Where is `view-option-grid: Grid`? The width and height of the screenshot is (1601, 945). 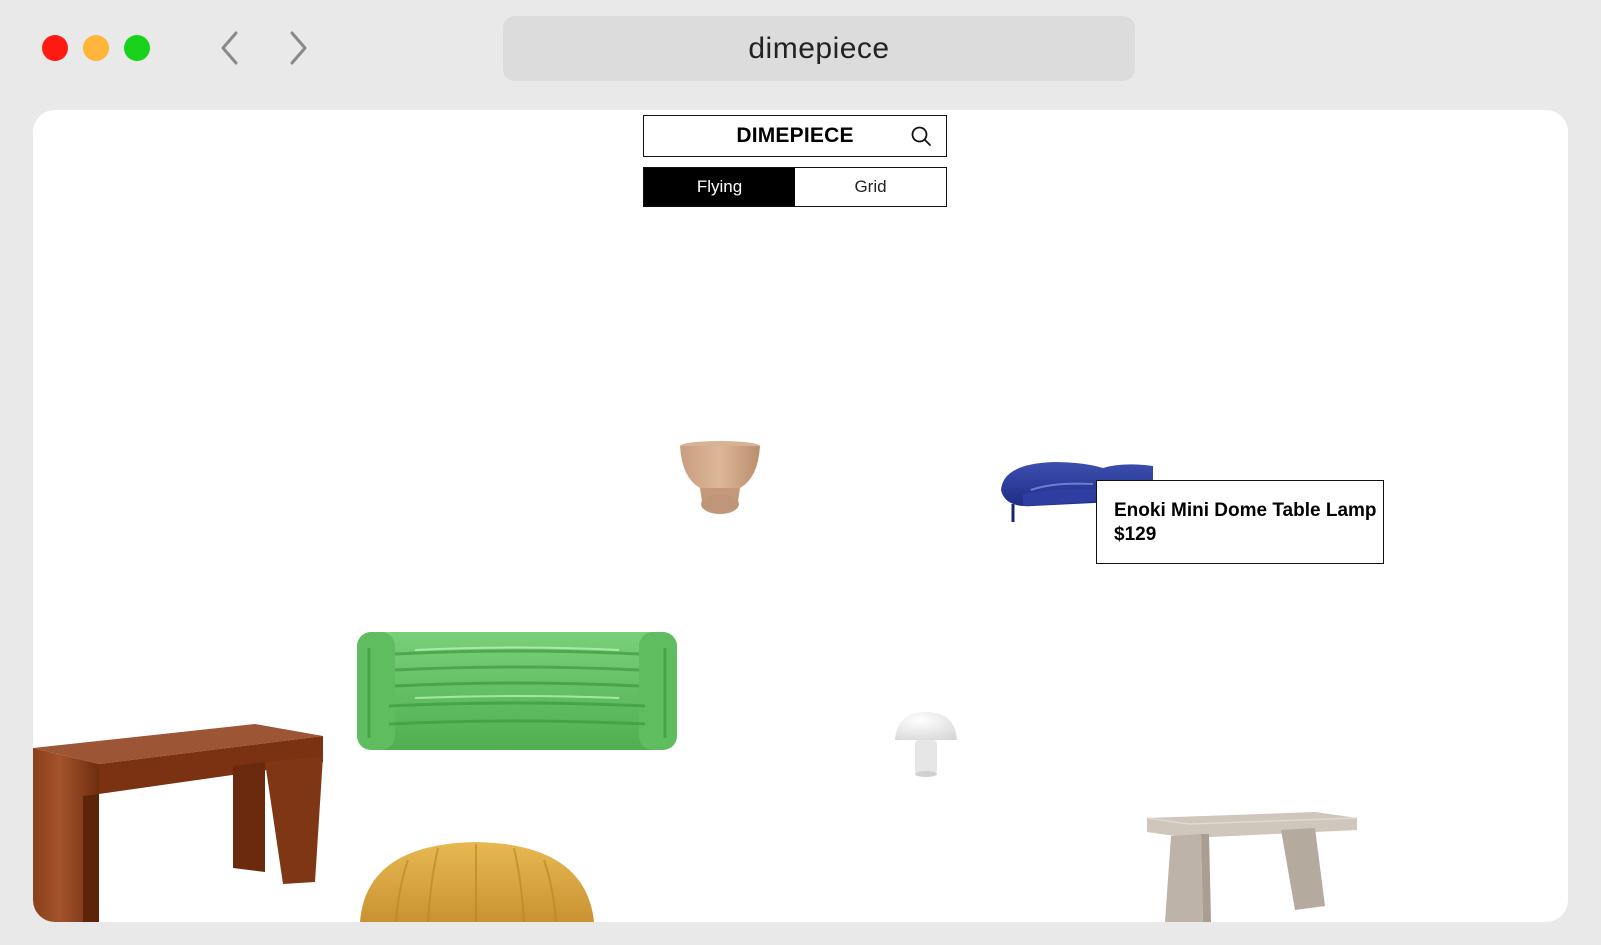
view-option-grid: Grid is located at coordinates (870, 187).